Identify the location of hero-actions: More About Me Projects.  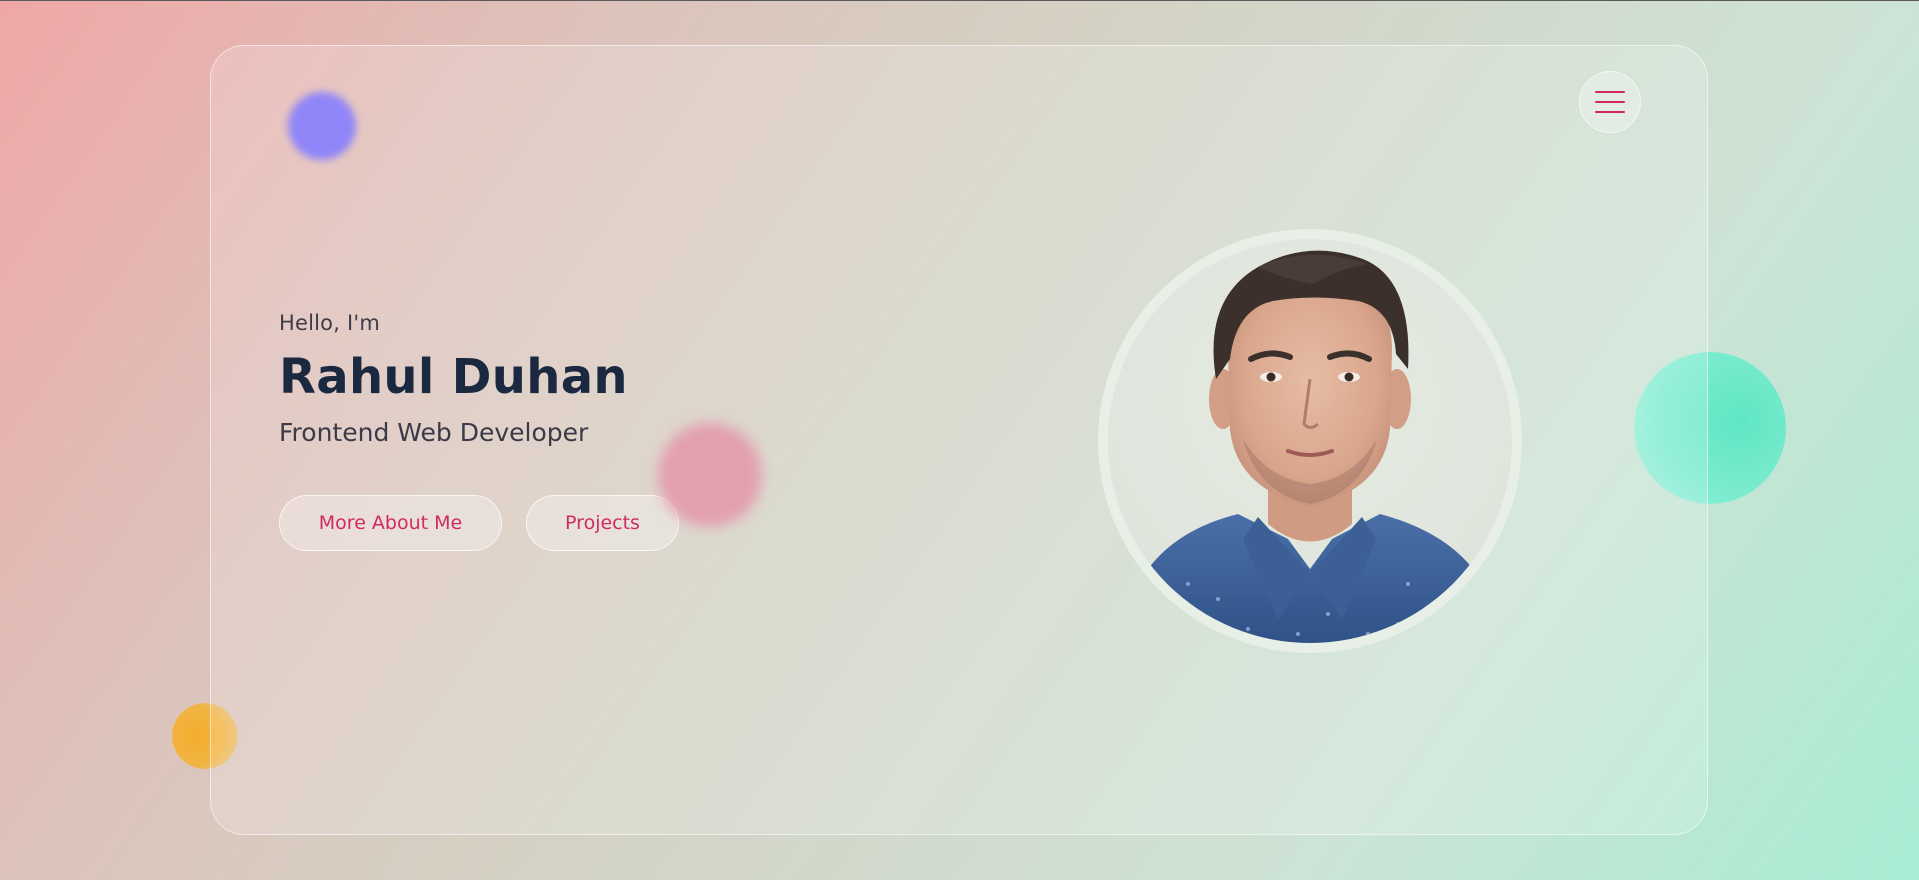
(479, 523).